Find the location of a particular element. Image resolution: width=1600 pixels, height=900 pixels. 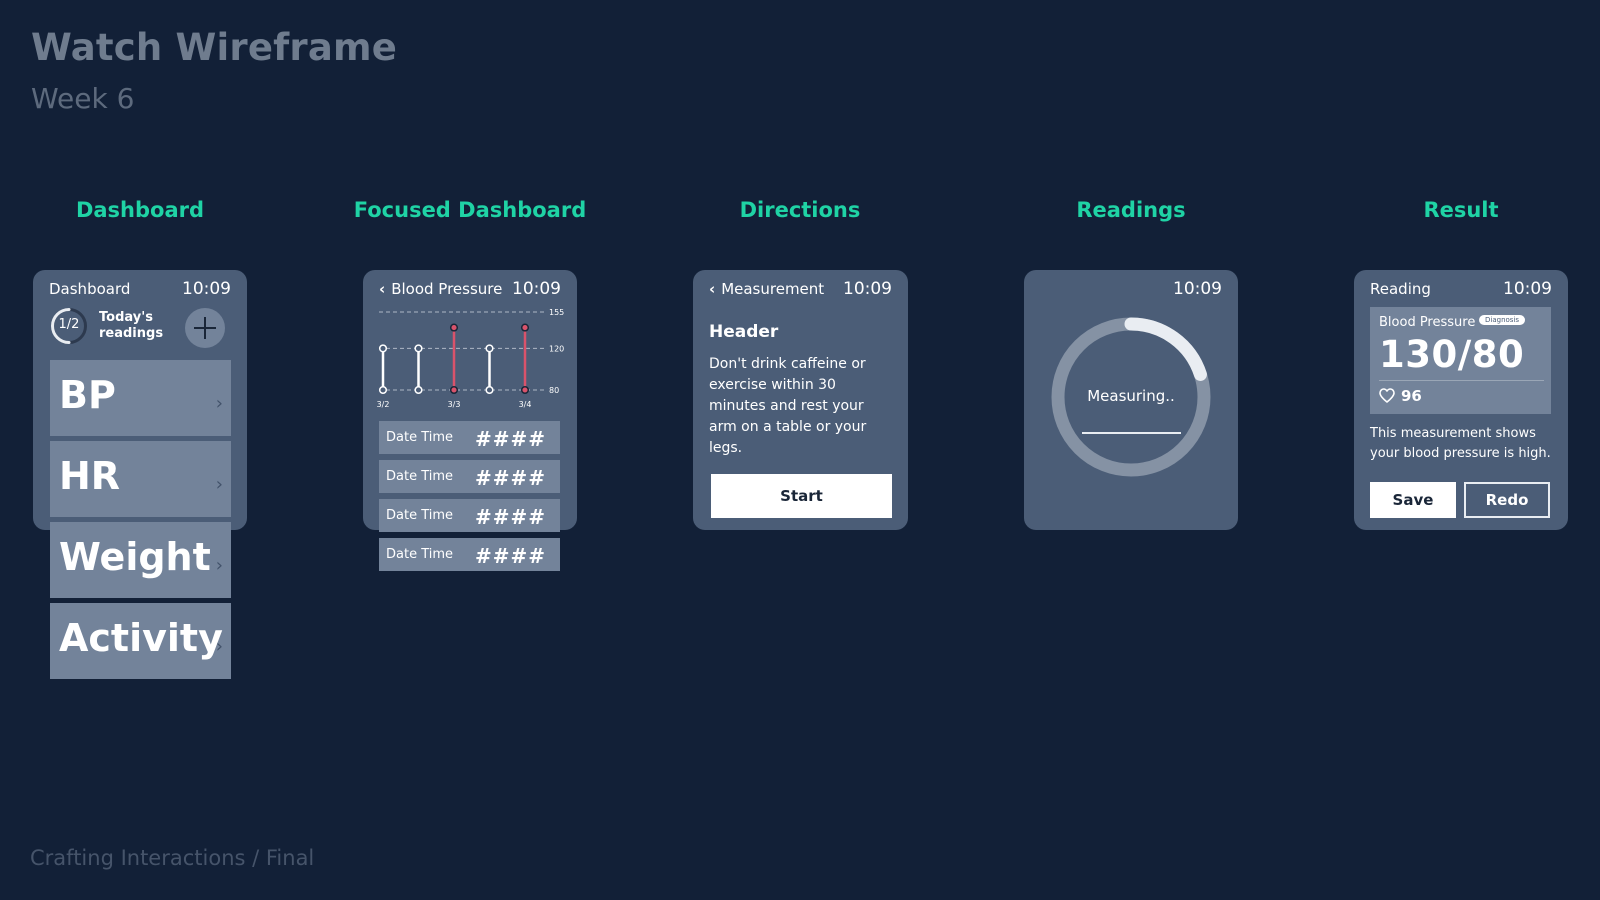

blood-pressure-chart: 155 120 80 3/2 3/3 3/4 is located at coordinates (471, 358).